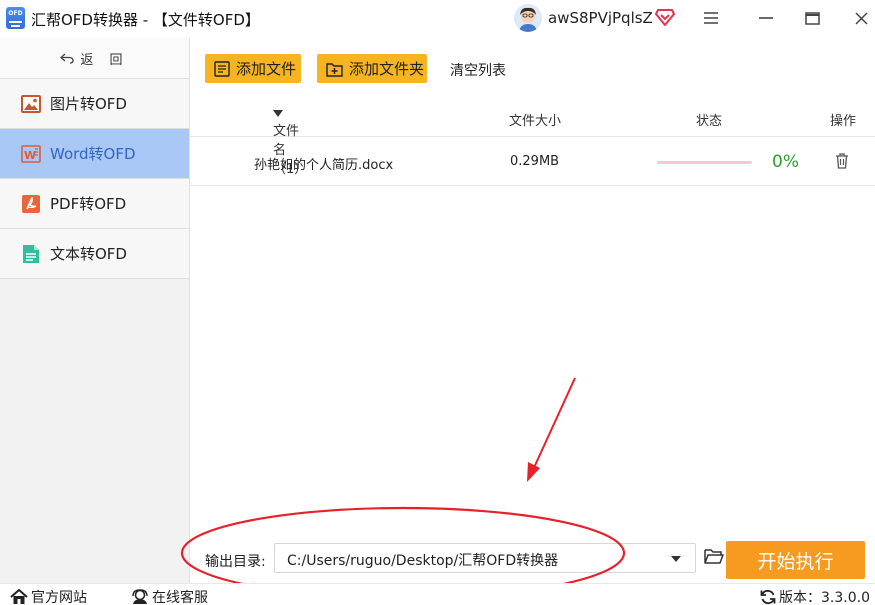  I want to click on title-bar: OFD 汇帮OFD转换器 - 【文件转OFD】 awS8PVjPqlsZ, so click(437, 19).